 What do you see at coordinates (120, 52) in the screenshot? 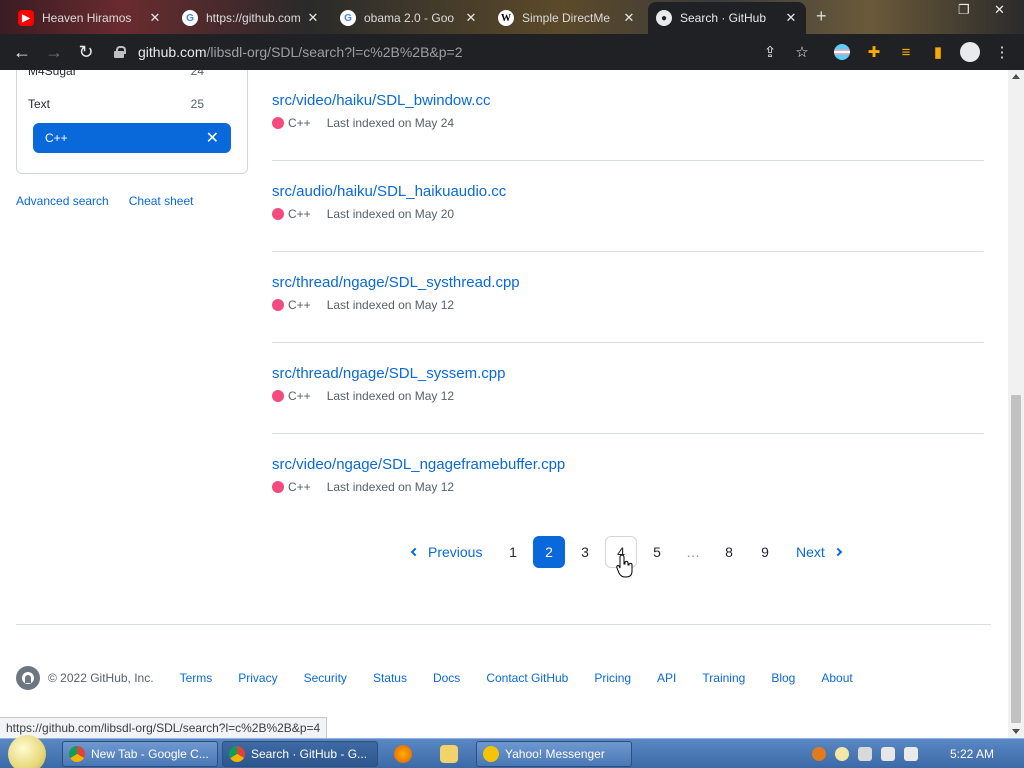
I see `lock-icon` at bounding box center [120, 52].